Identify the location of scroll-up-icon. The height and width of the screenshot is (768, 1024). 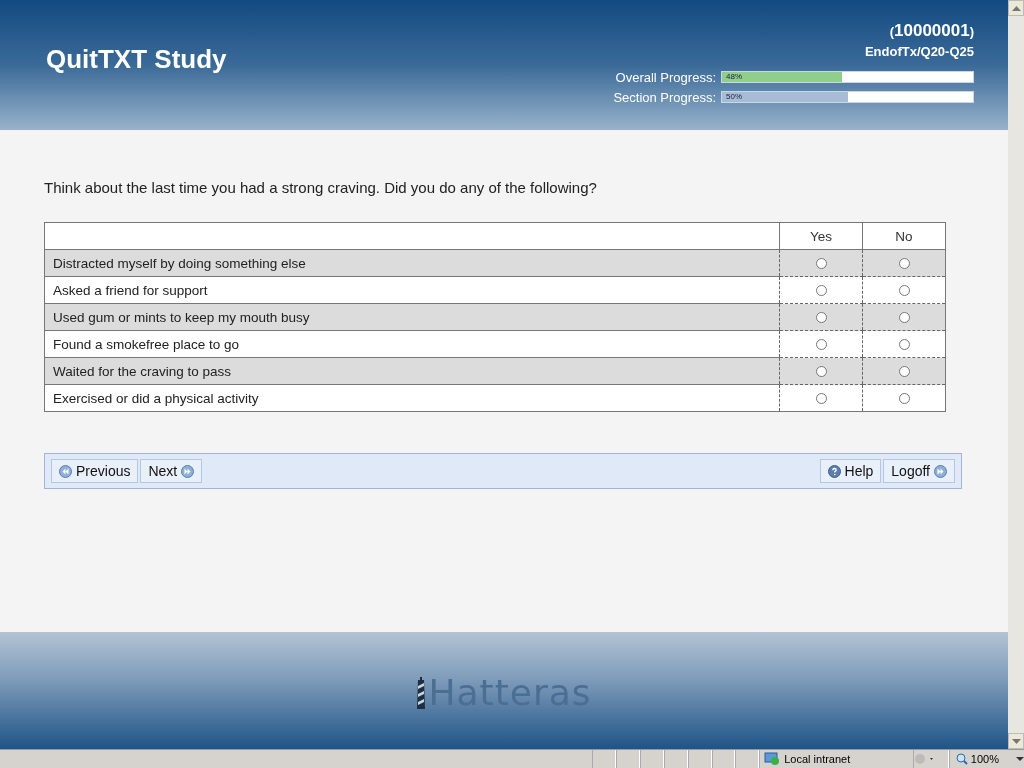
(1016, 8).